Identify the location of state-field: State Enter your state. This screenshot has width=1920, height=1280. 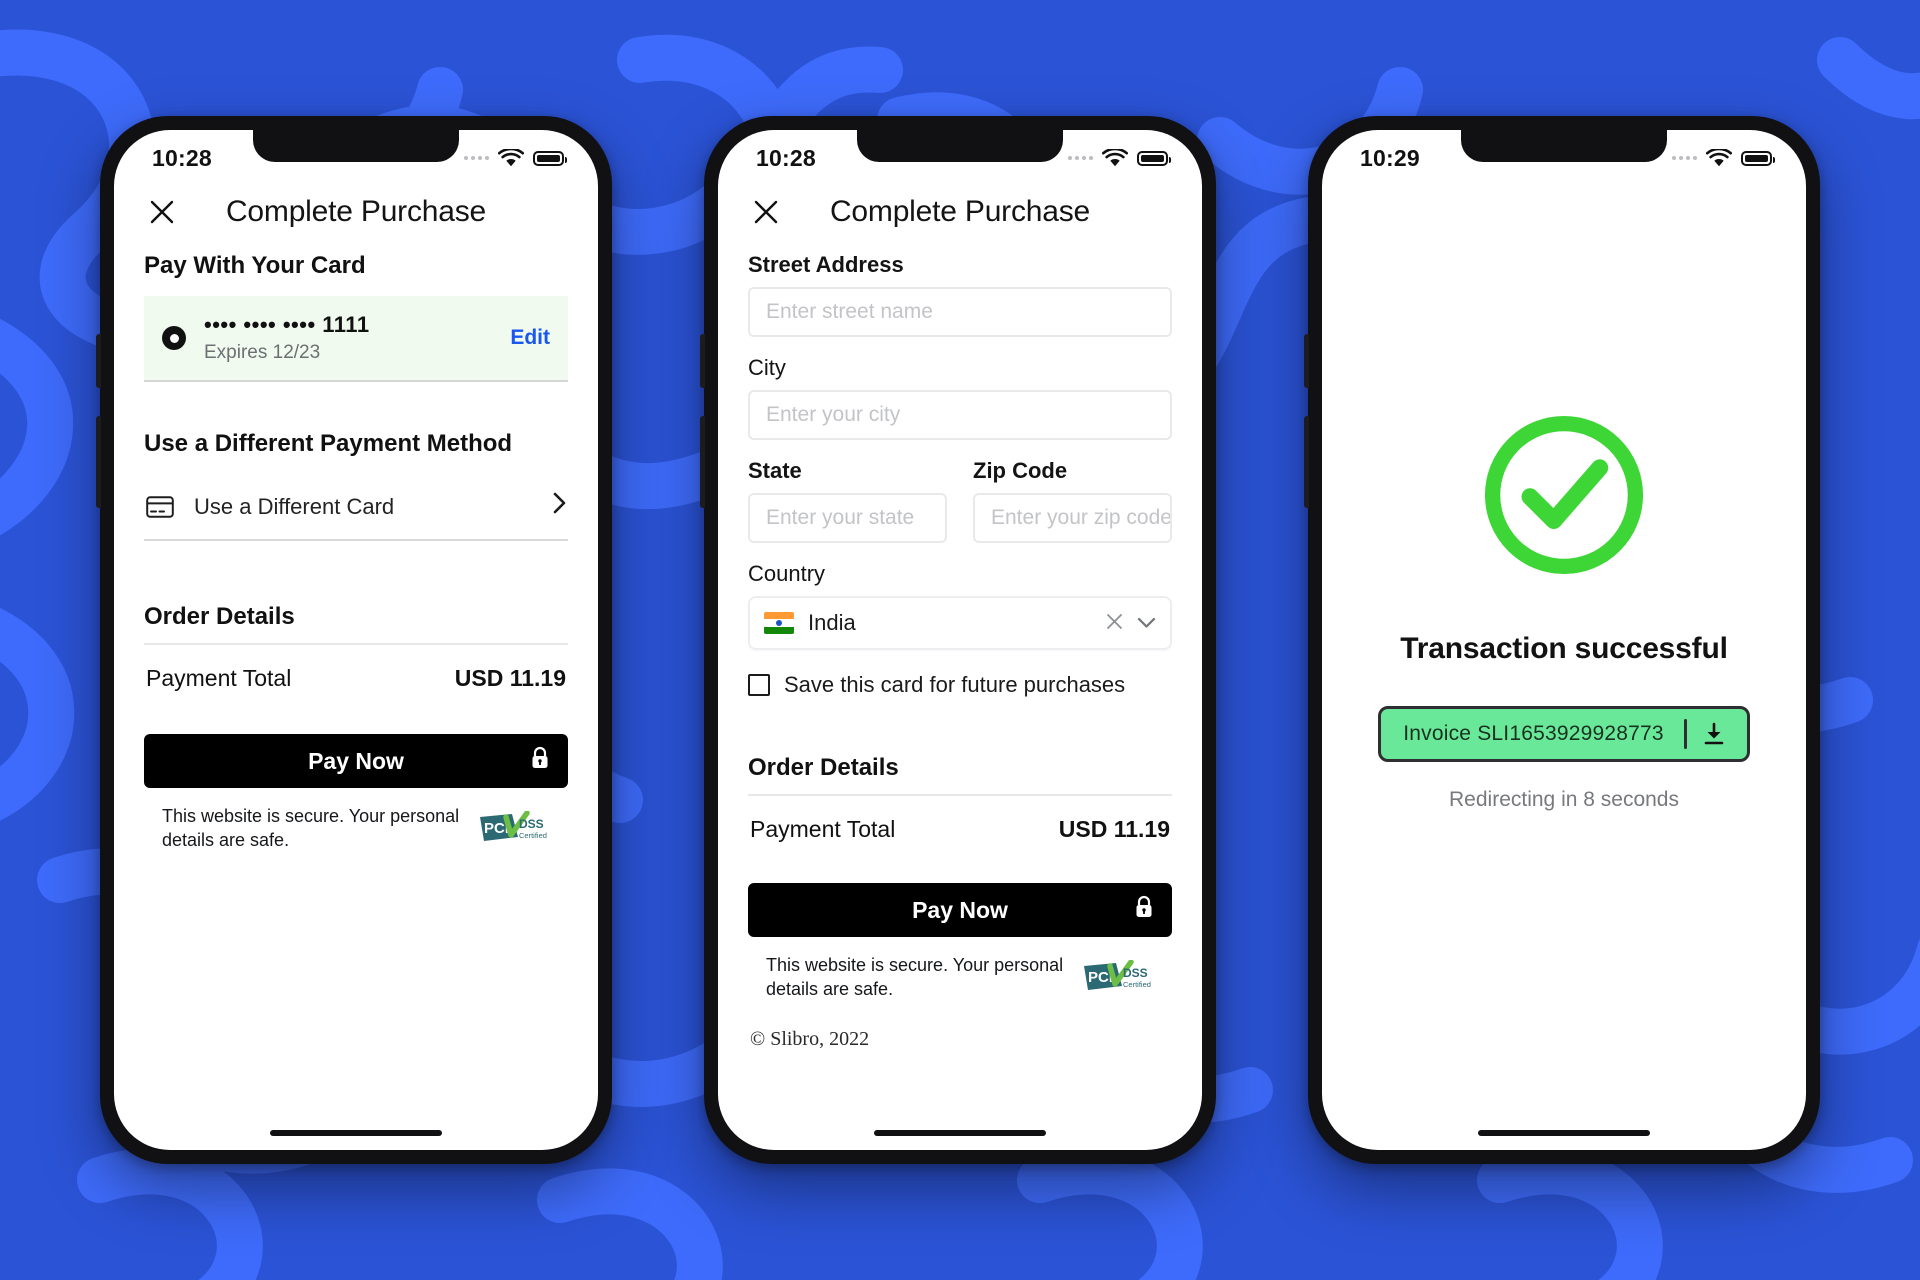
(847, 500).